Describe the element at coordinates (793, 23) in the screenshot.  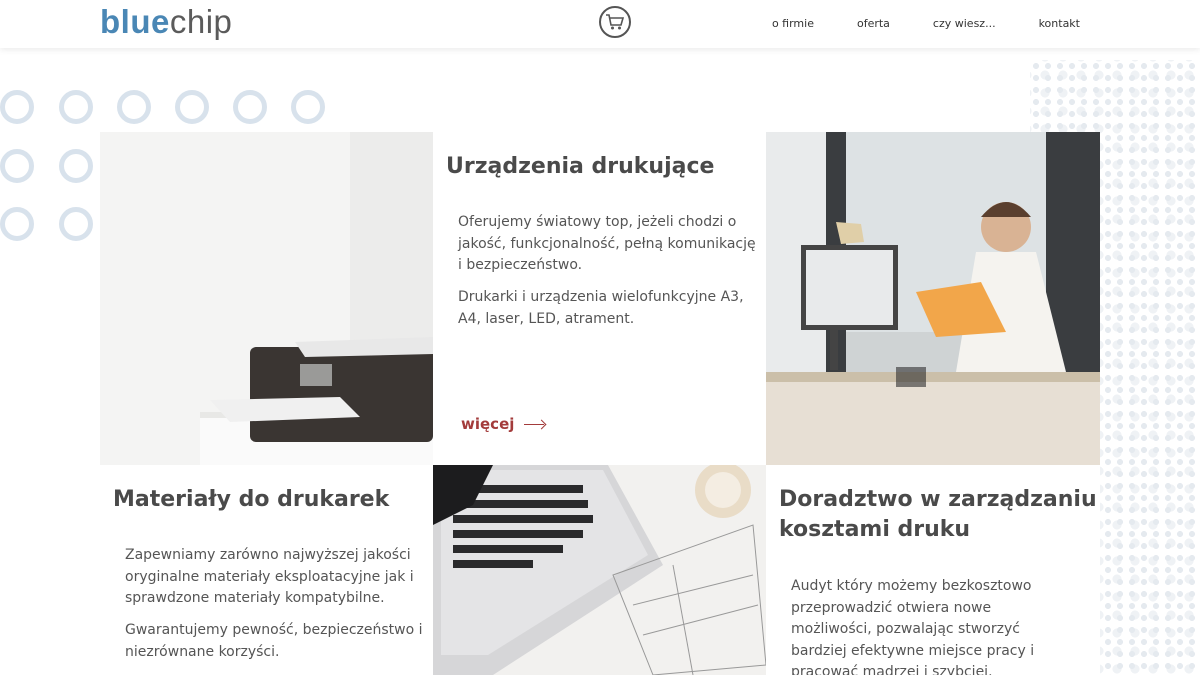
I see `nav-item-o-firmie: o firmie` at that location.